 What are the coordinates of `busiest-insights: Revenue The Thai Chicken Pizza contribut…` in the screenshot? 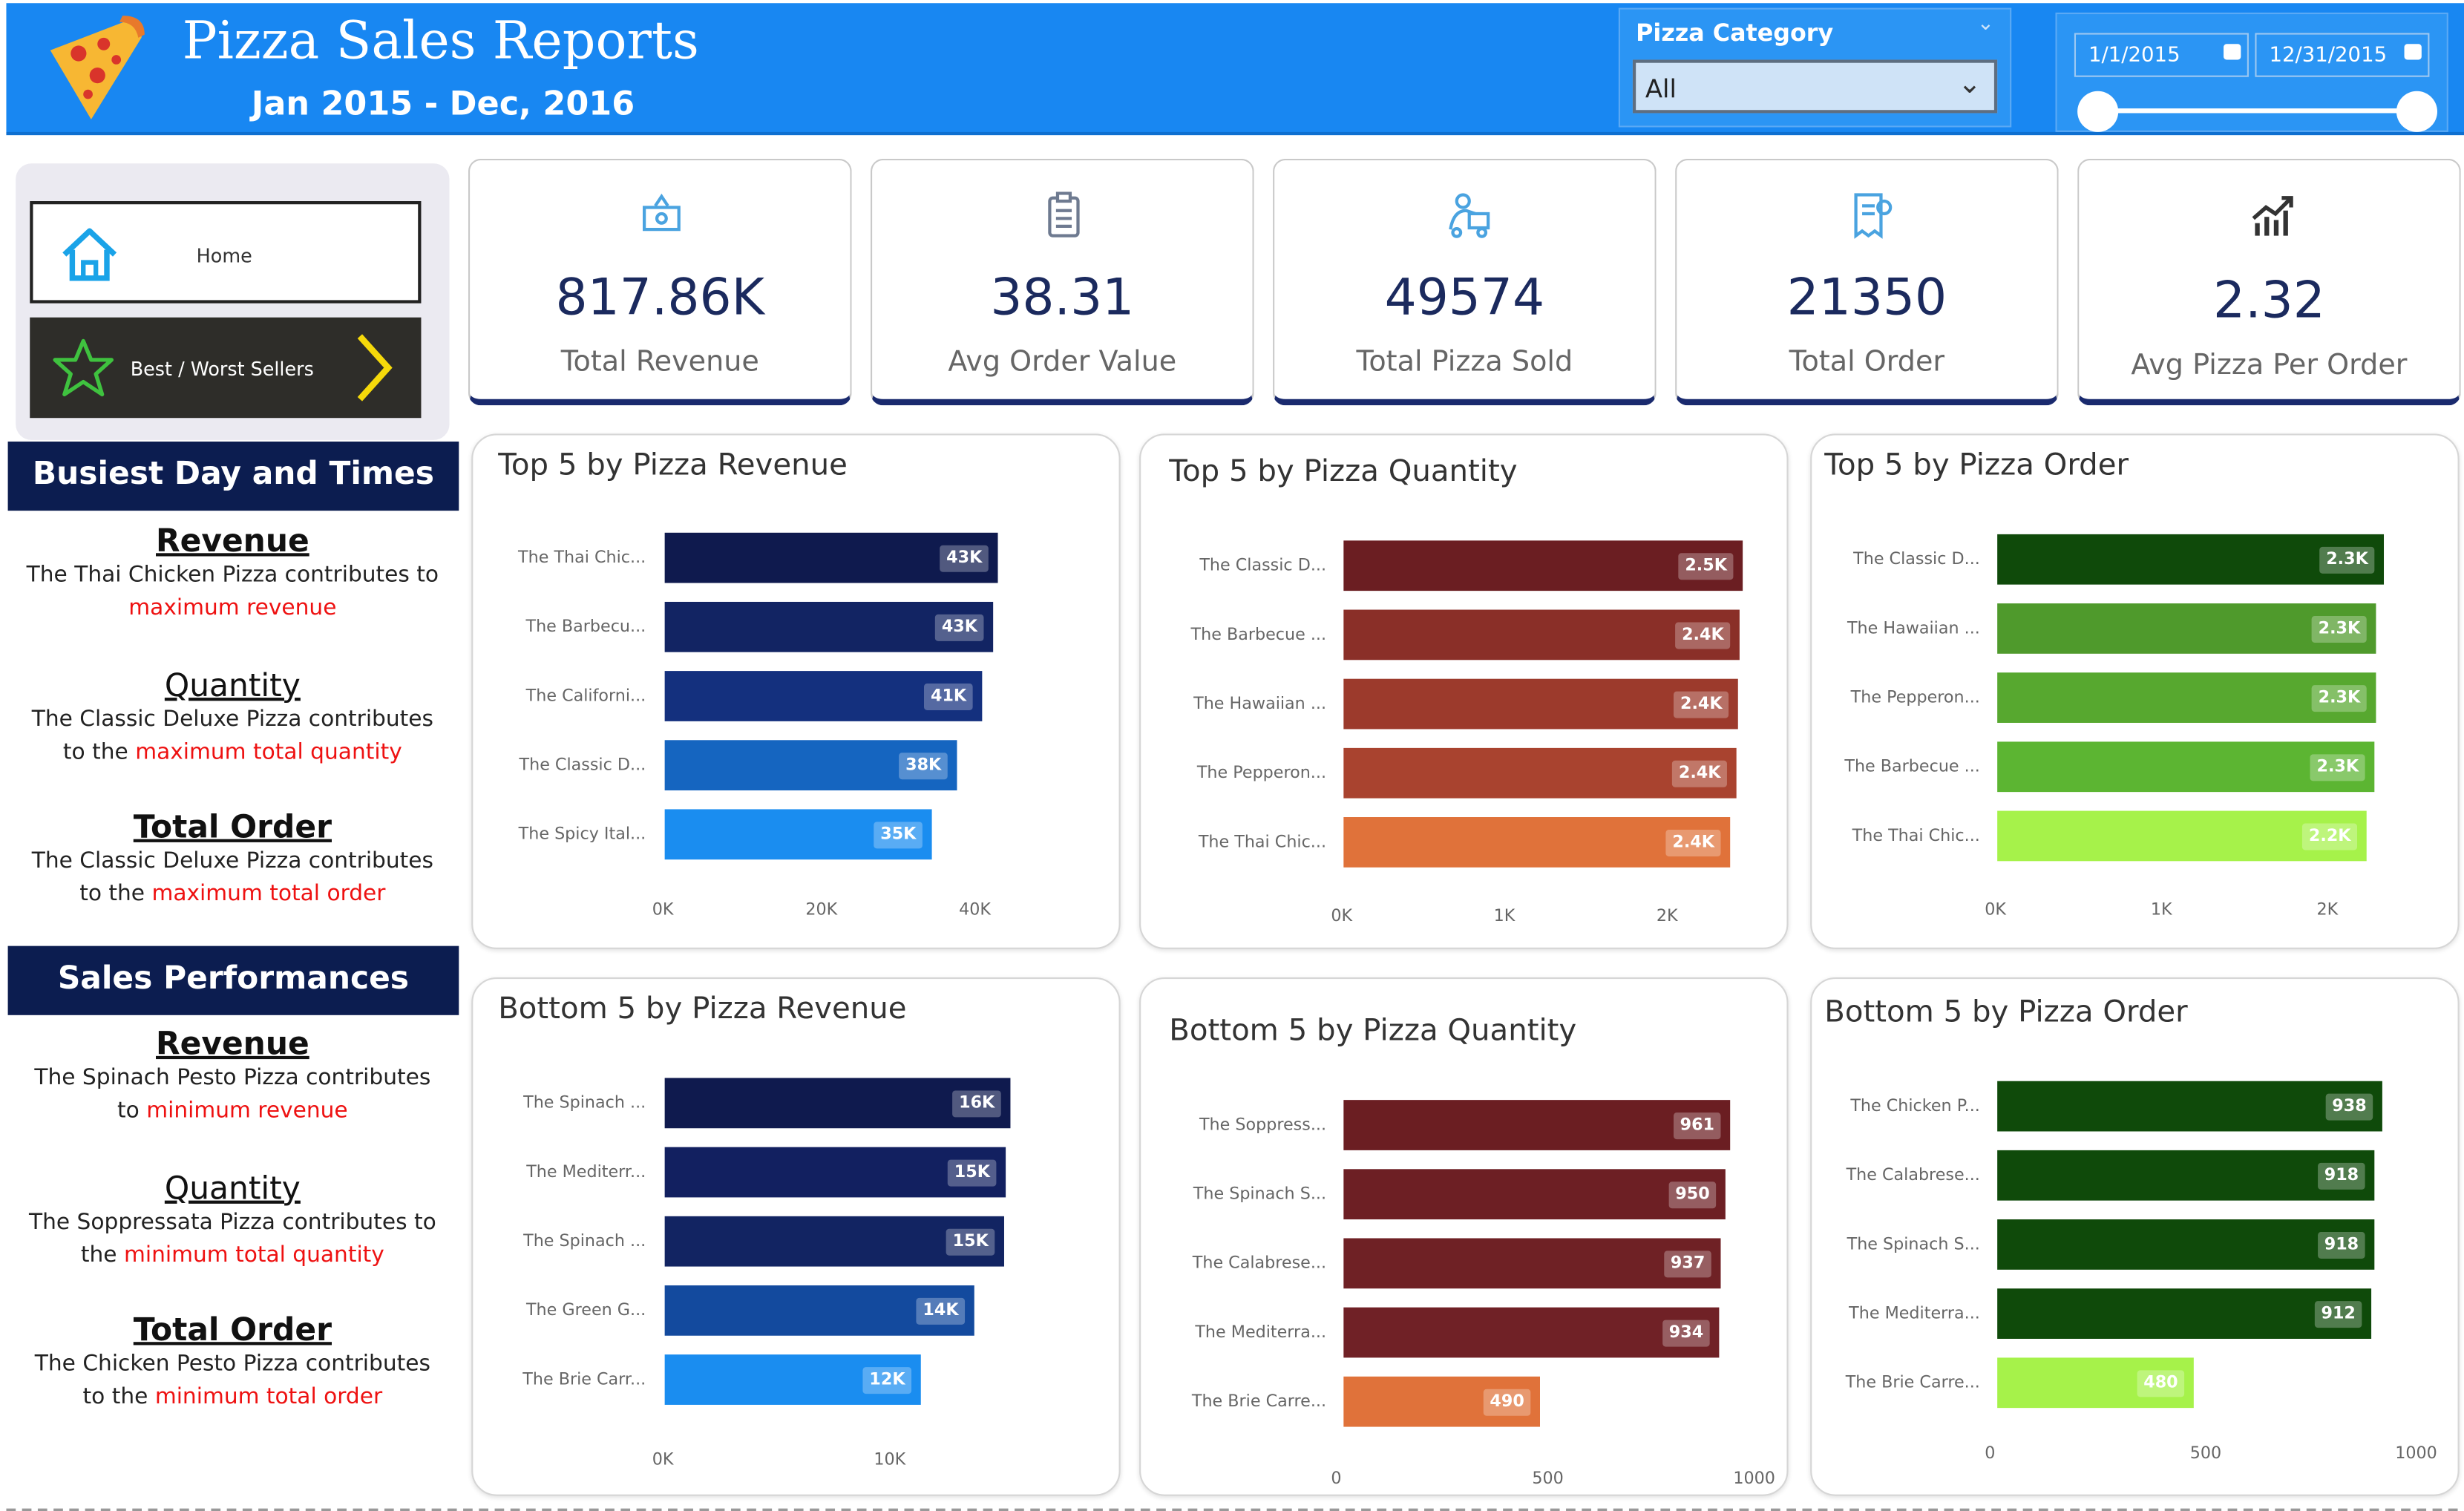 It's located at (233, 732).